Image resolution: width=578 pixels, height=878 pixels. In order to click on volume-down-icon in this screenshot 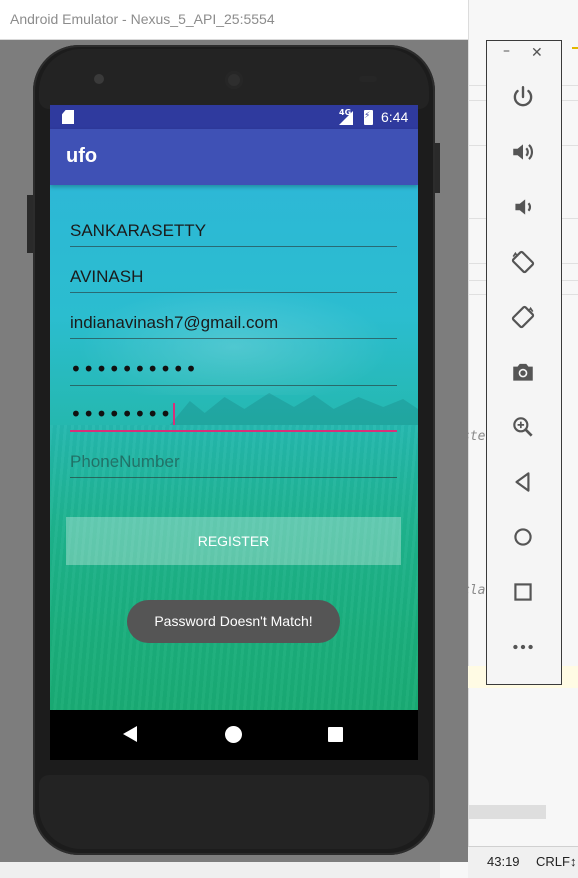, I will do `click(523, 207)`.